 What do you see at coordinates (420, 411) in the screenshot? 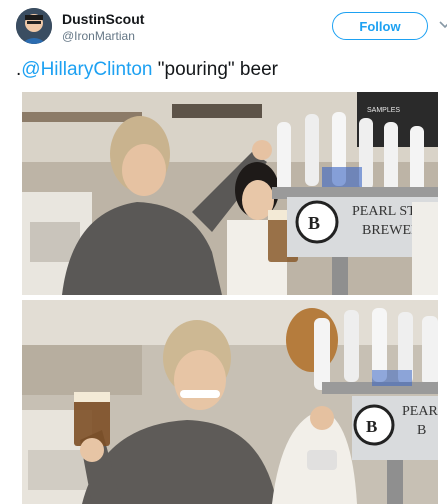
I see `tap-sign-text-bottom: PEAR` at bounding box center [420, 411].